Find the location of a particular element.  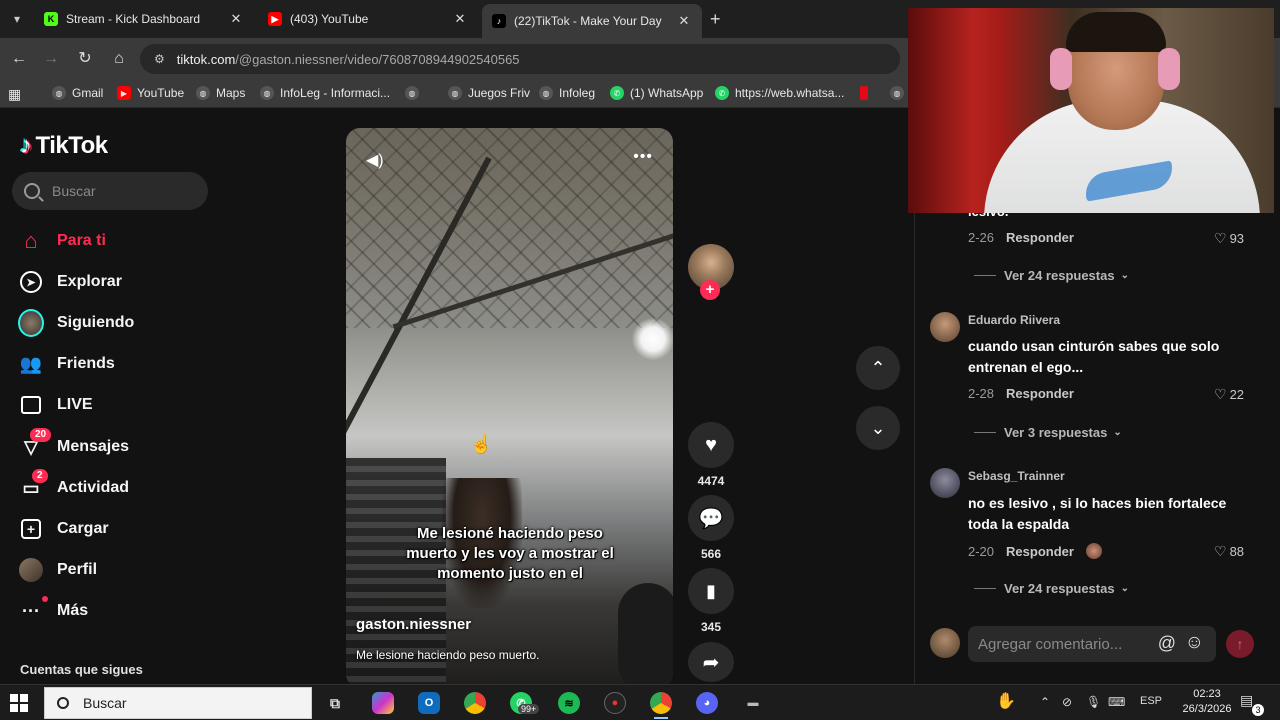

nav-mensajes: ▽ 20 Mensajes is located at coordinates (74, 445).